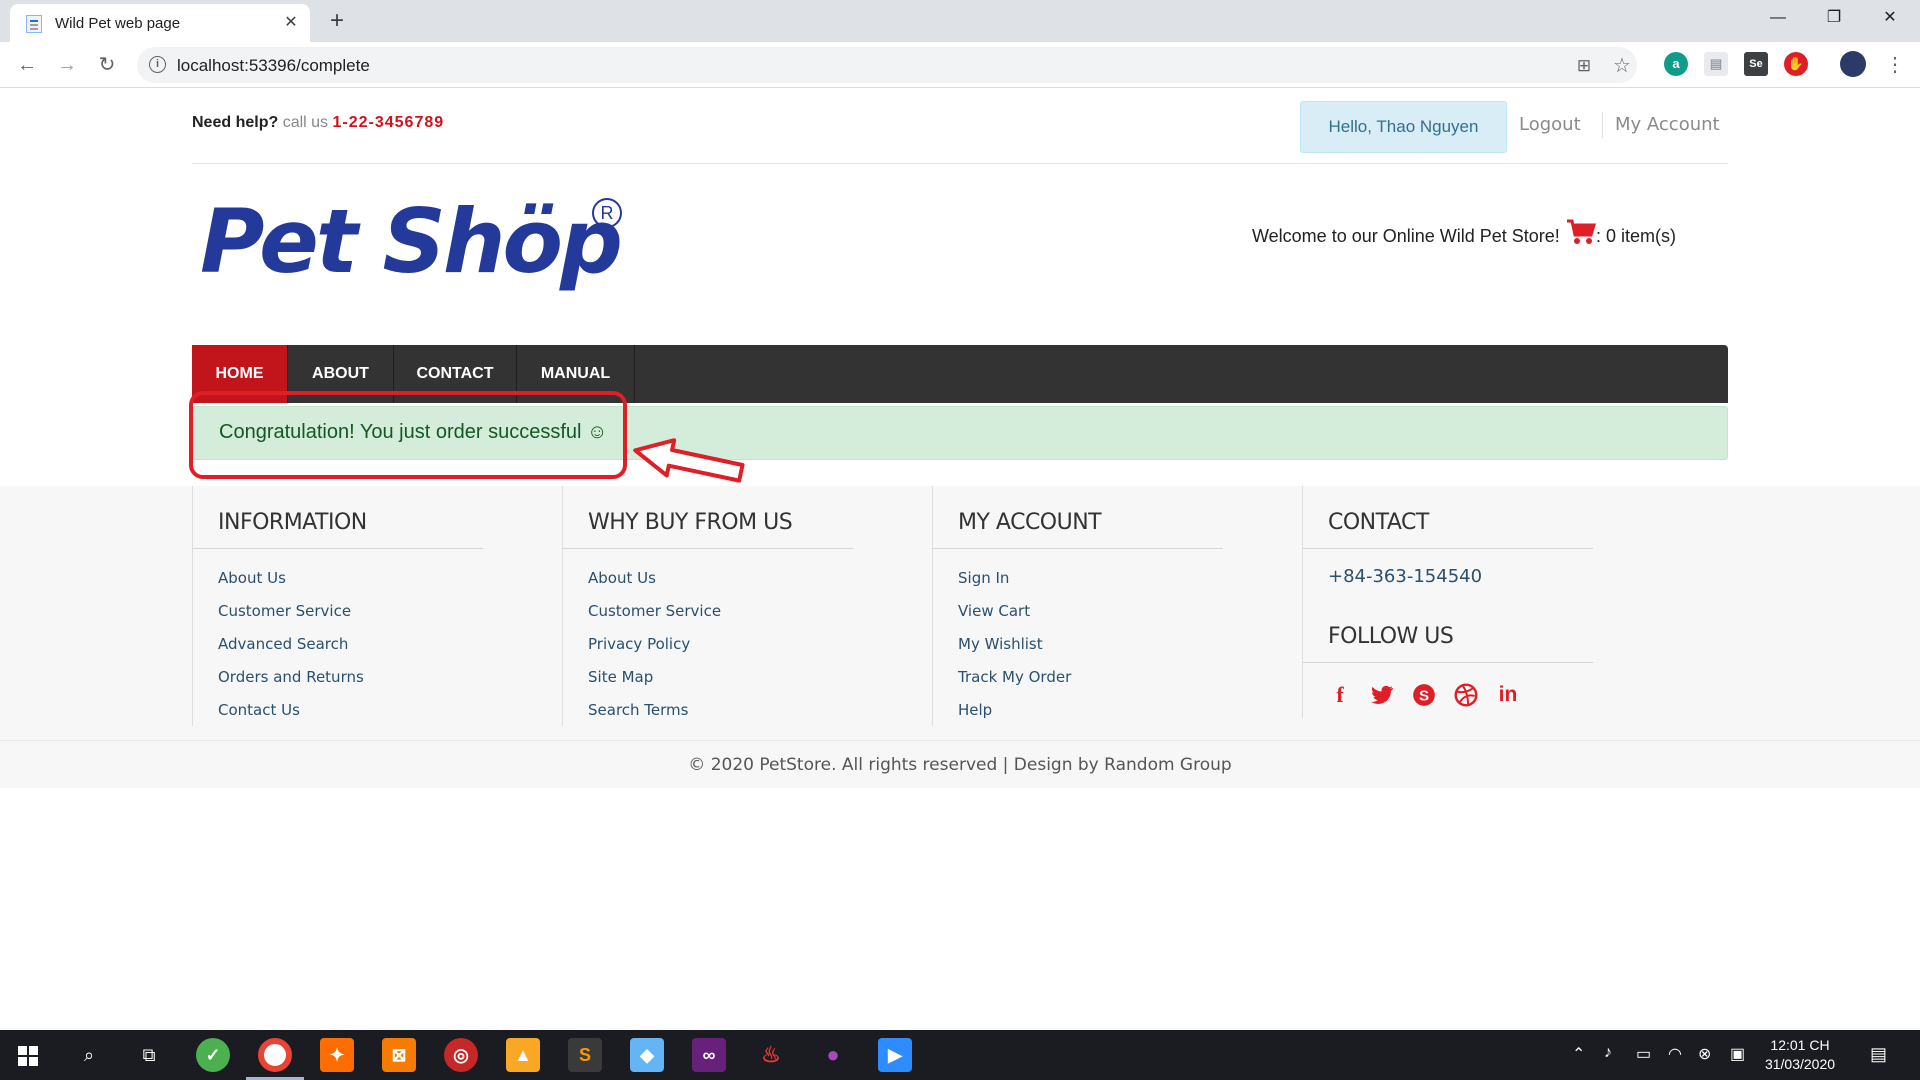 This screenshot has height=1080, width=1920. What do you see at coordinates (1890, 18) in the screenshot?
I see `close-window-button: ✕` at bounding box center [1890, 18].